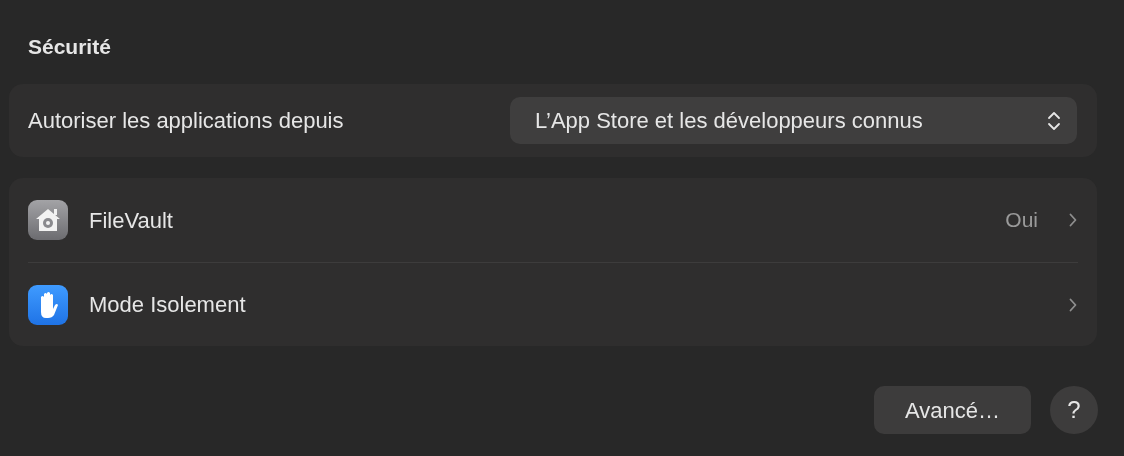  I want to click on settings-row: FileVault, so click(537, 220).